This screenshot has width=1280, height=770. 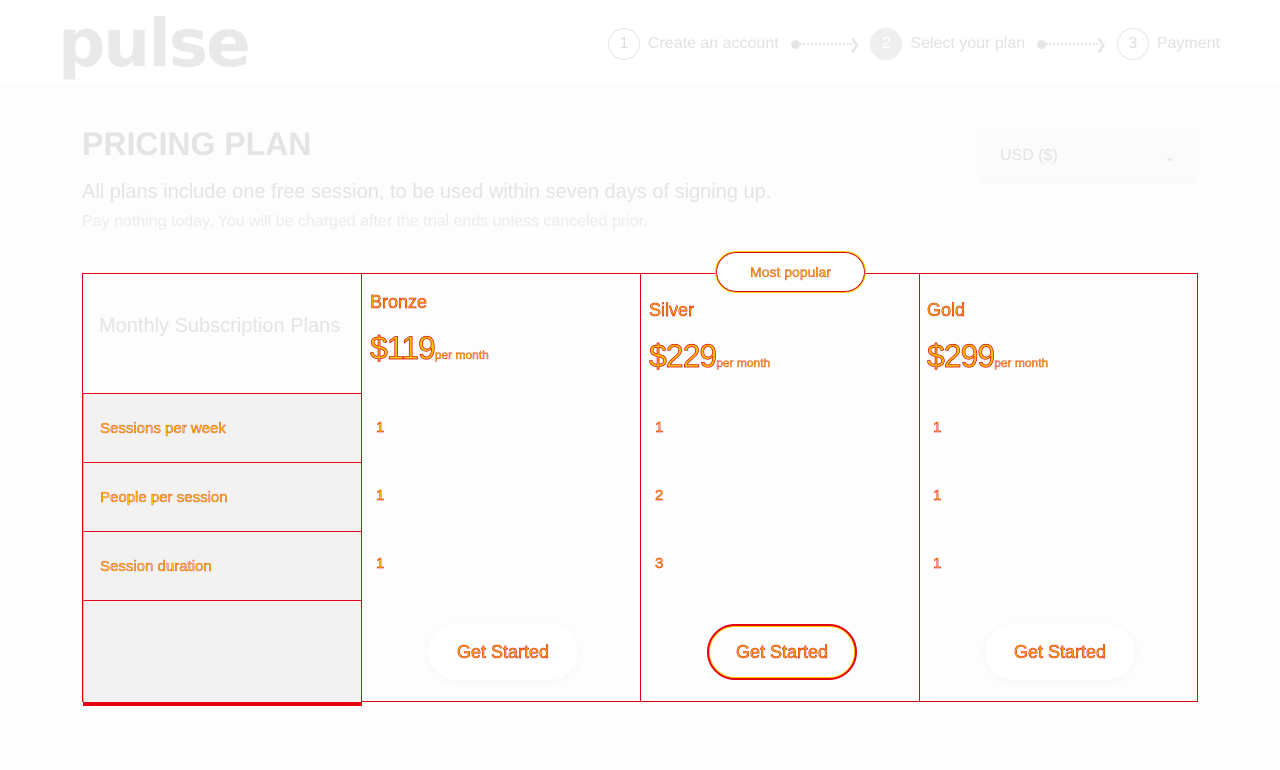 I want to click on plan-silver: Silver $229per month 1 2 3 Get Started, so click(x=780, y=488).